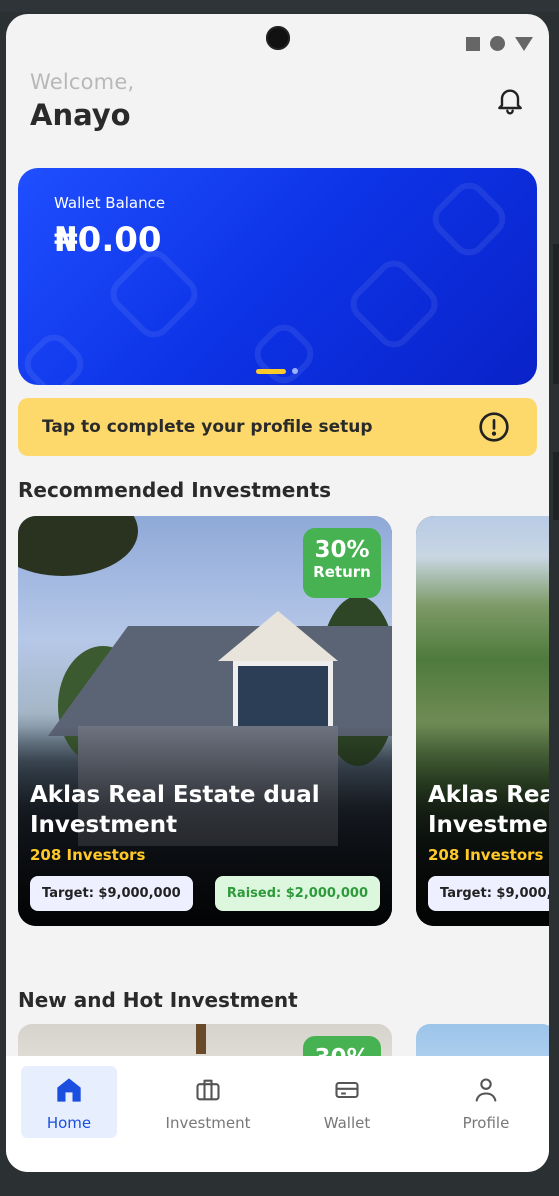 The height and width of the screenshot is (1196, 559). What do you see at coordinates (207, 427) in the screenshot?
I see `profile-banner-text: Tap to complete your profile setup` at bounding box center [207, 427].